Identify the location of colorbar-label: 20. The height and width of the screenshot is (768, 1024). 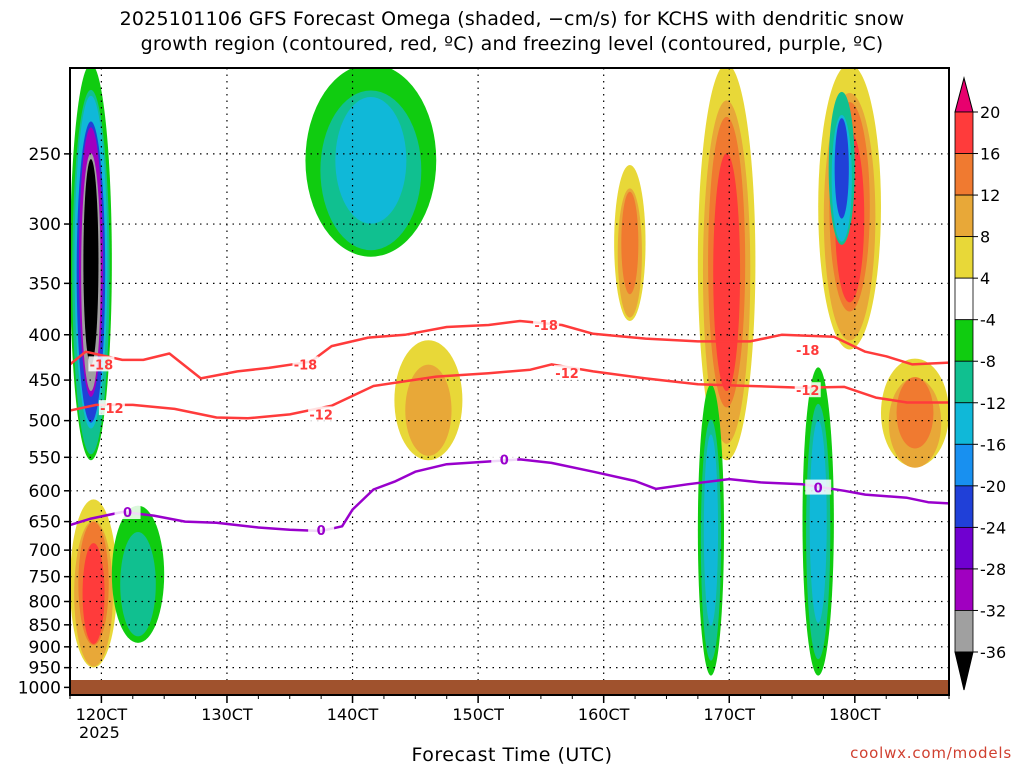
(990, 112).